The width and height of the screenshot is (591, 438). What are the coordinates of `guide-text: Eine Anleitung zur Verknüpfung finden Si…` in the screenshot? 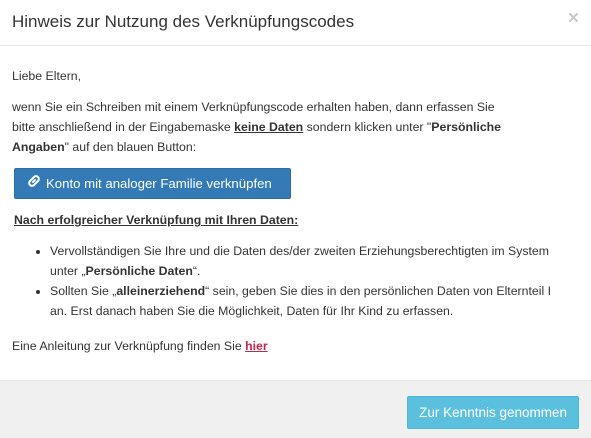 It's located at (129, 346).